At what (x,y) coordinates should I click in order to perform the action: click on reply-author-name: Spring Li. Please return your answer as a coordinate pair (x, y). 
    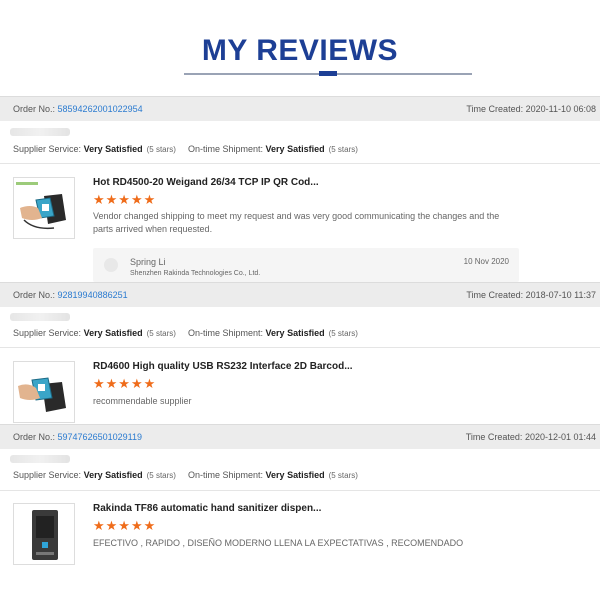
    Looking at the image, I should click on (148, 262).